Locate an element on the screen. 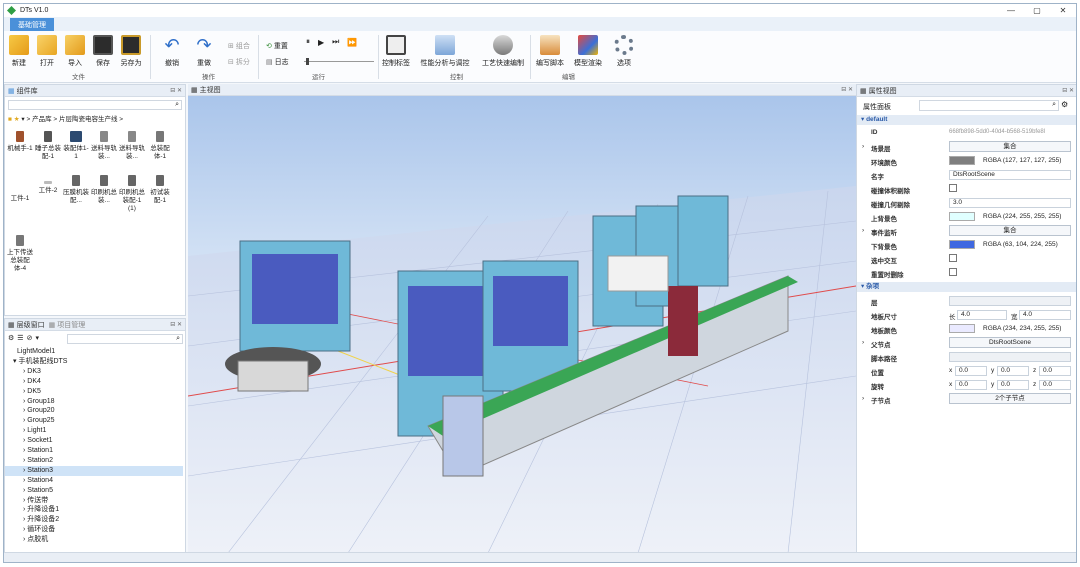 This screenshot has width=1080, height=567. performance-analysis-button: 性能分析与调控 is located at coordinates (445, 51).